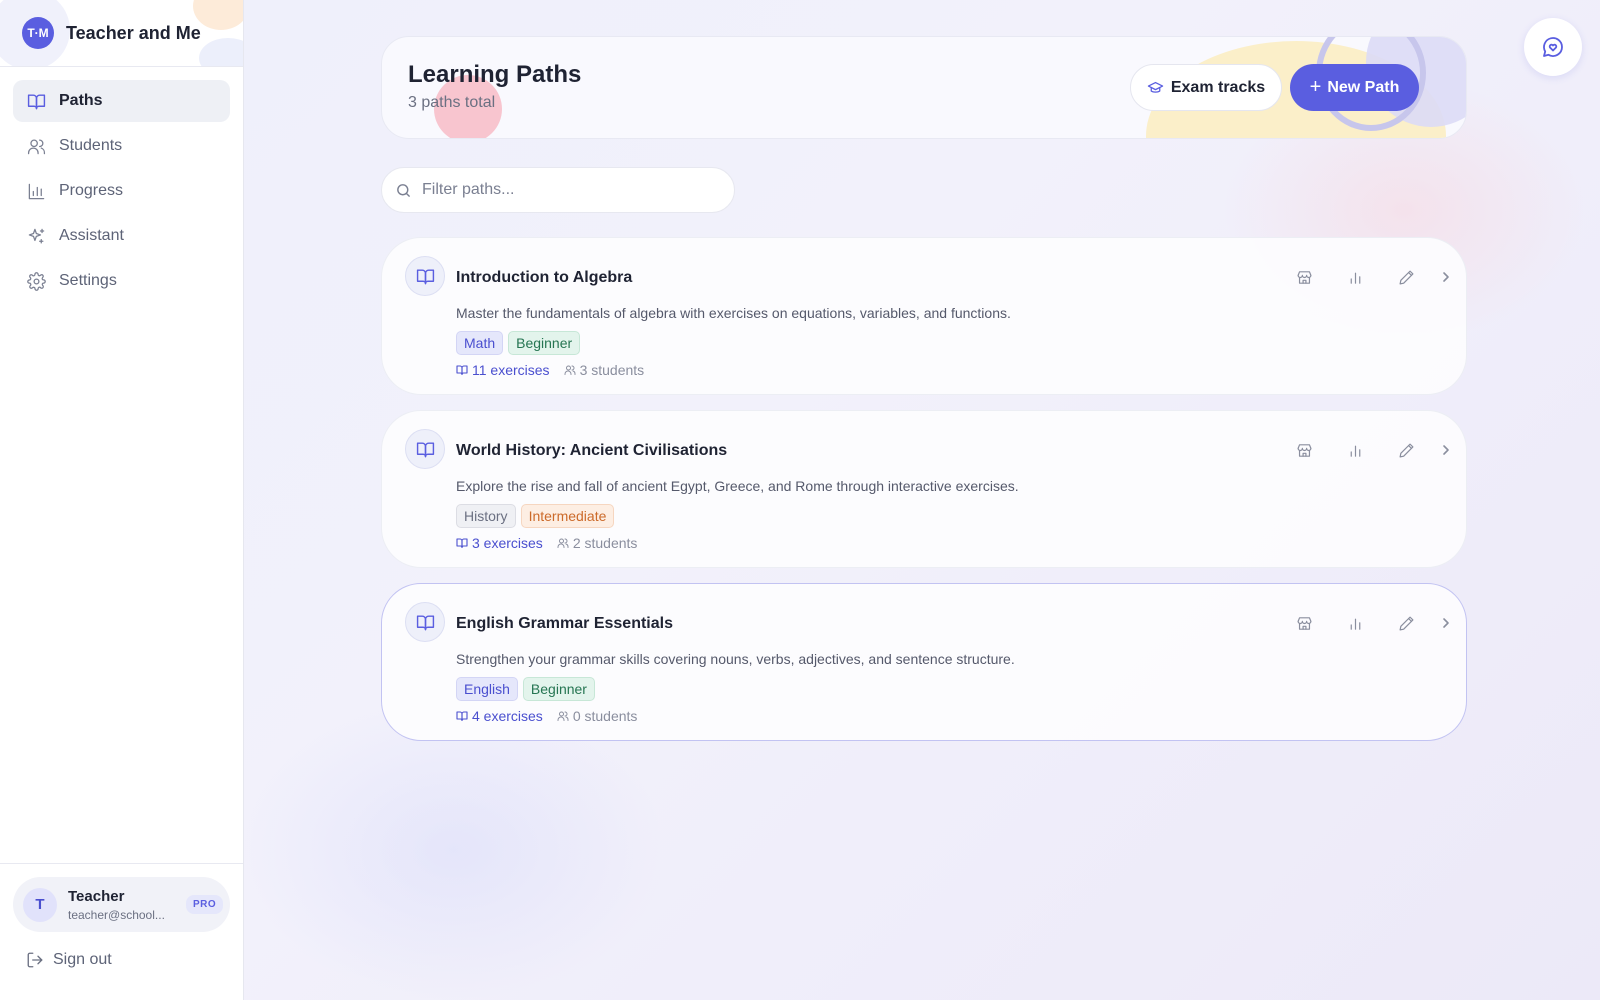 The width and height of the screenshot is (1600, 1000). What do you see at coordinates (36, 281) in the screenshot?
I see `gear-icon` at bounding box center [36, 281].